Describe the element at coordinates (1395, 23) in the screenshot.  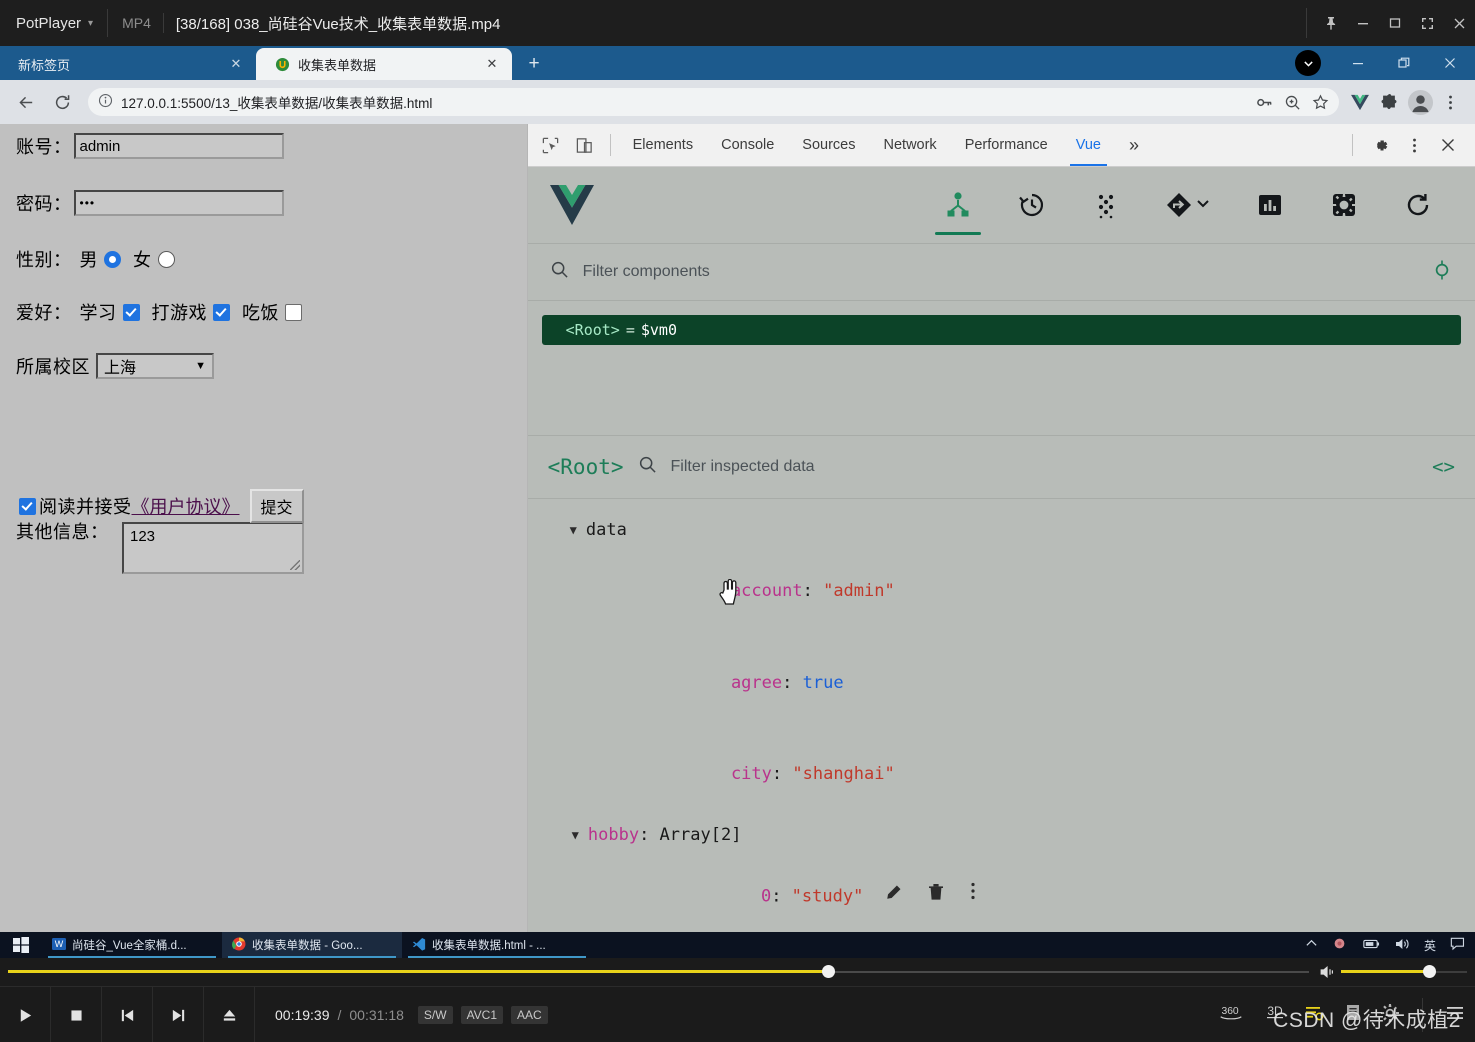
I see `maximize-button` at that location.